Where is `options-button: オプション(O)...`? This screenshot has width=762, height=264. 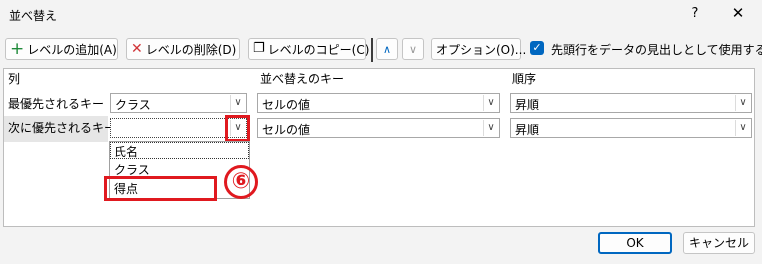 options-button: オプション(O)... is located at coordinates (478, 49).